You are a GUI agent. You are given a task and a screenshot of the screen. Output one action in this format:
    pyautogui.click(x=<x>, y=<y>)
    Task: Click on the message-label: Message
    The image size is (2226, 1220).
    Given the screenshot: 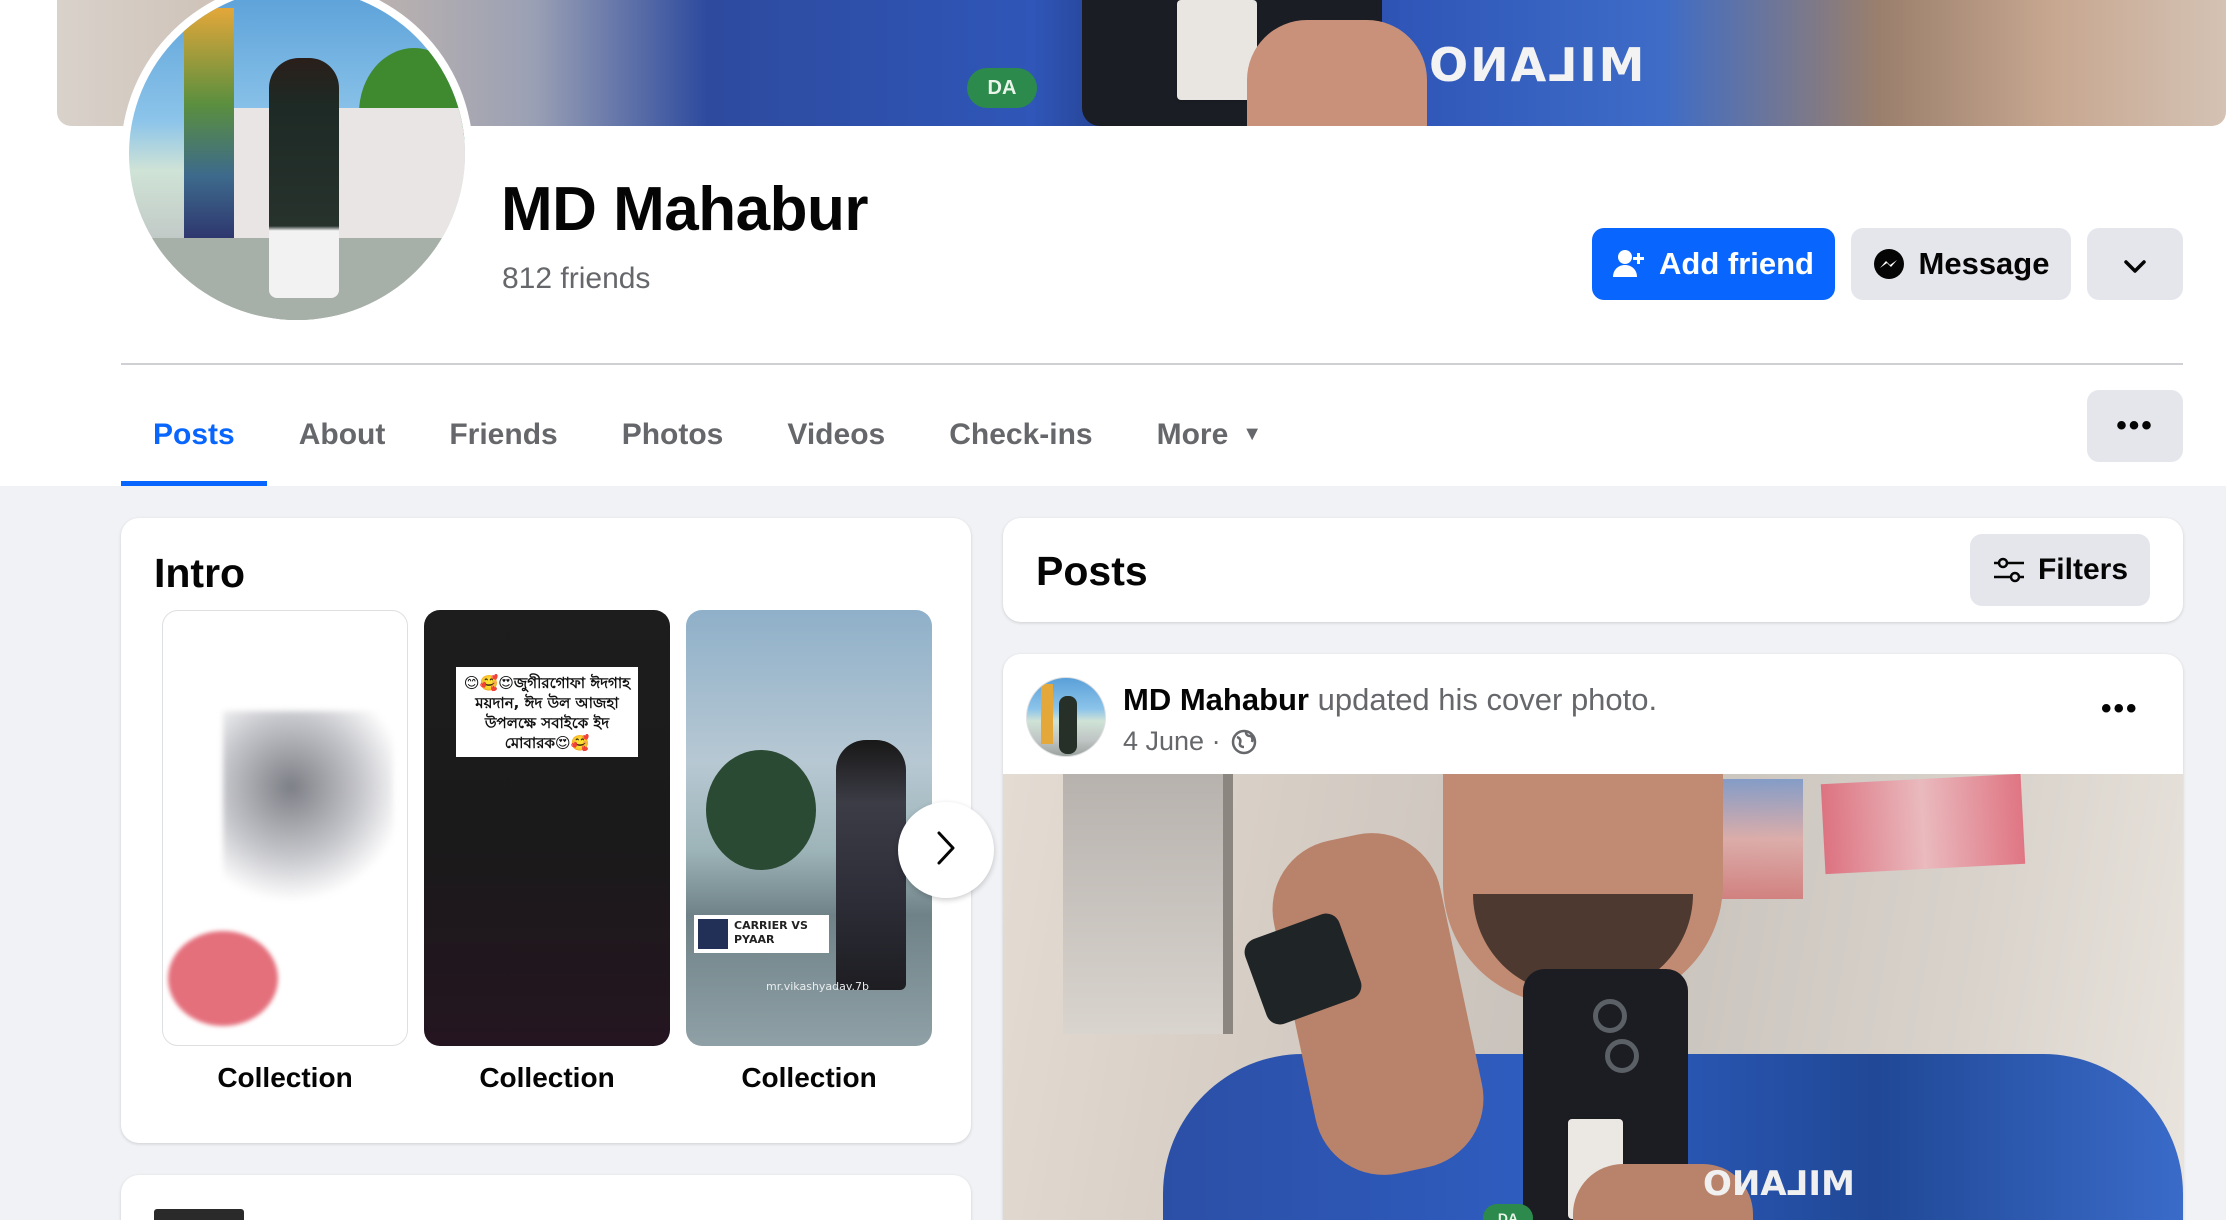 What is the action you would take?
    pyautogui.click(x=1984, y=263)
    